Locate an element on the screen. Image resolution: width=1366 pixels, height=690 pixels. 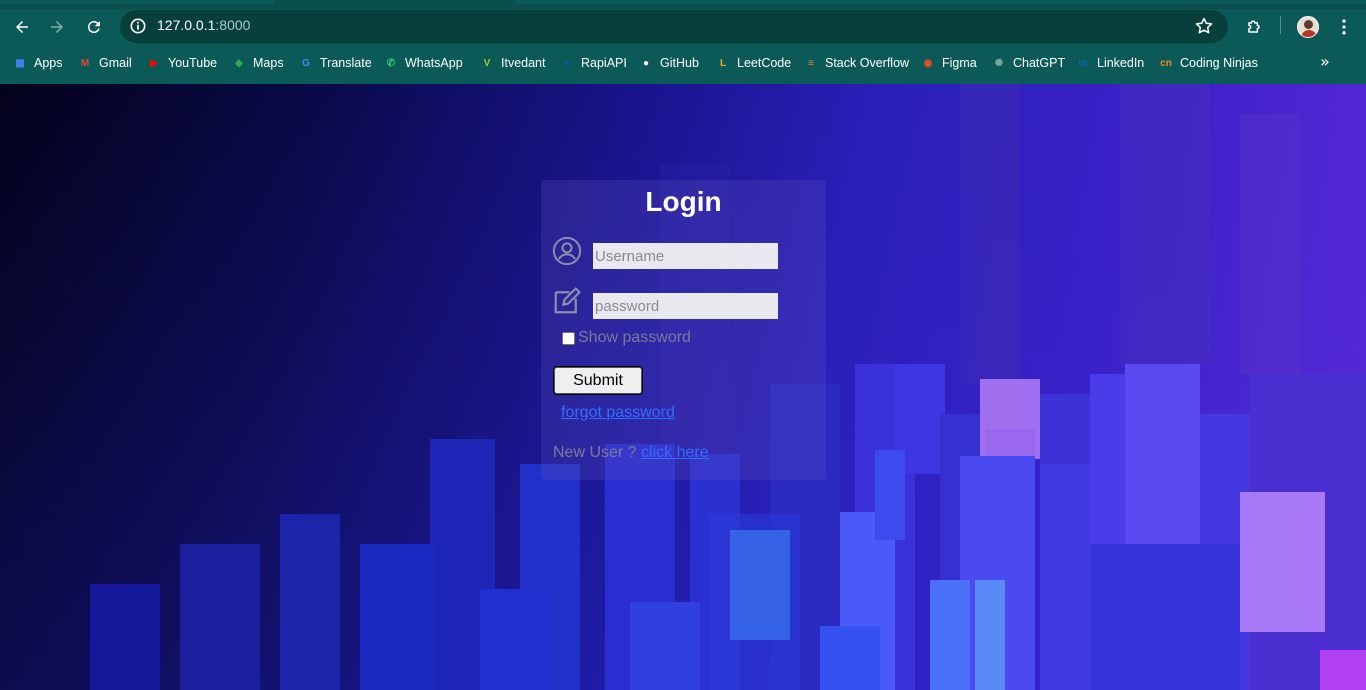
bookmark-itvedant: V Itvedant is located at coordinates (512, 63).